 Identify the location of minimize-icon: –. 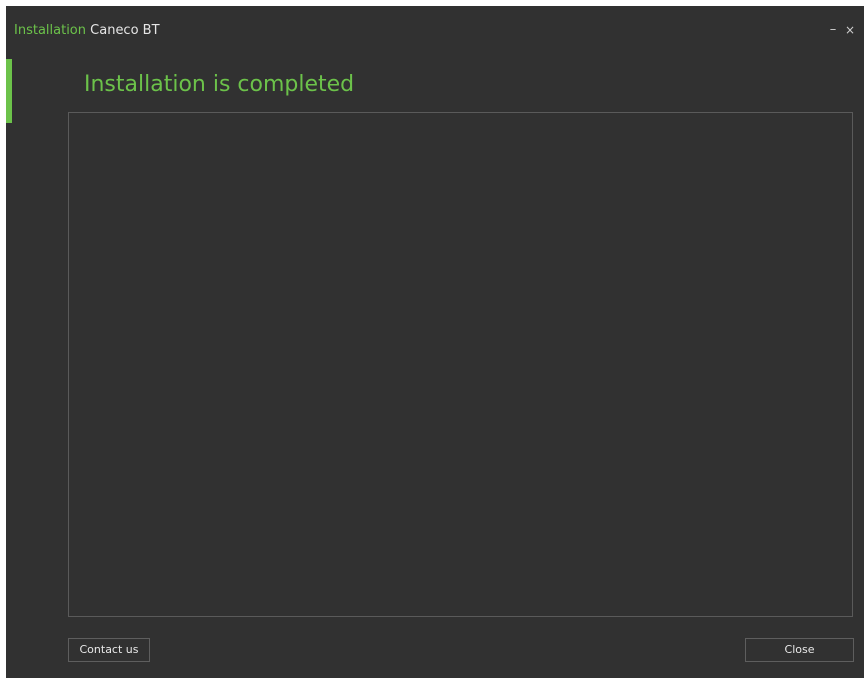
(833, 30).